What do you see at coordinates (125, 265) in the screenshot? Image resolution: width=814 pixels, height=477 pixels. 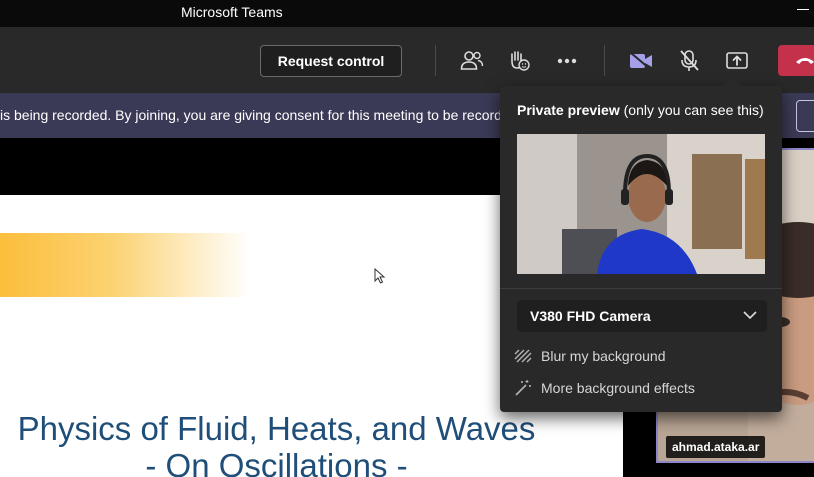 I see `slide-accent-bar` at bounding box center [125, 265].